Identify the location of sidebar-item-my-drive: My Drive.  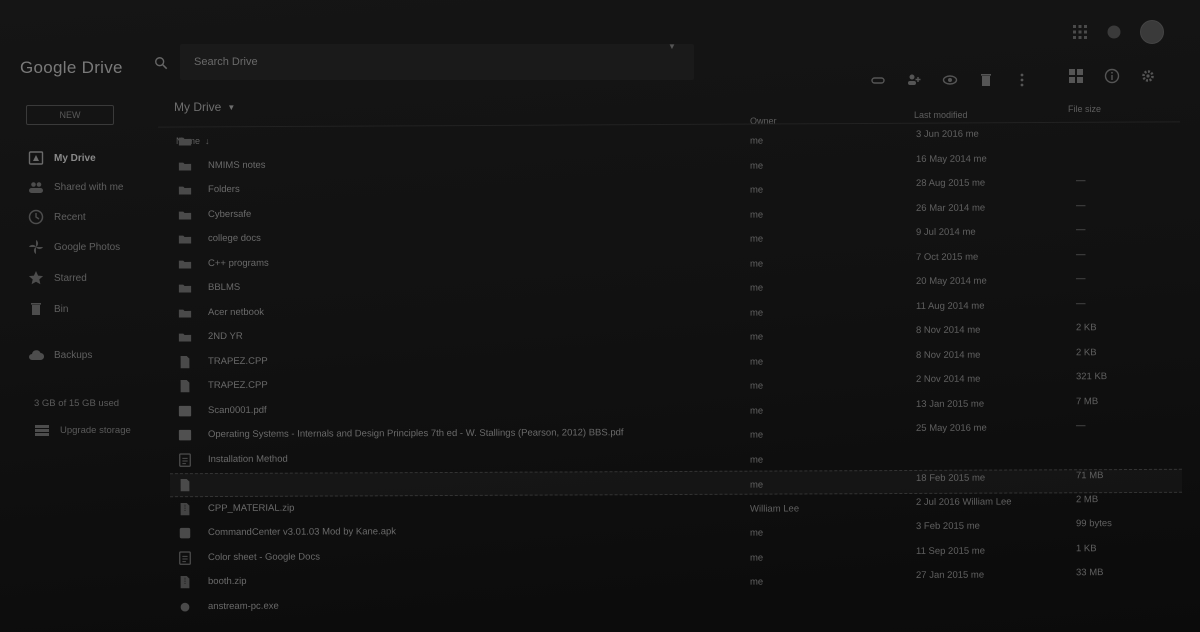
(93, 158).